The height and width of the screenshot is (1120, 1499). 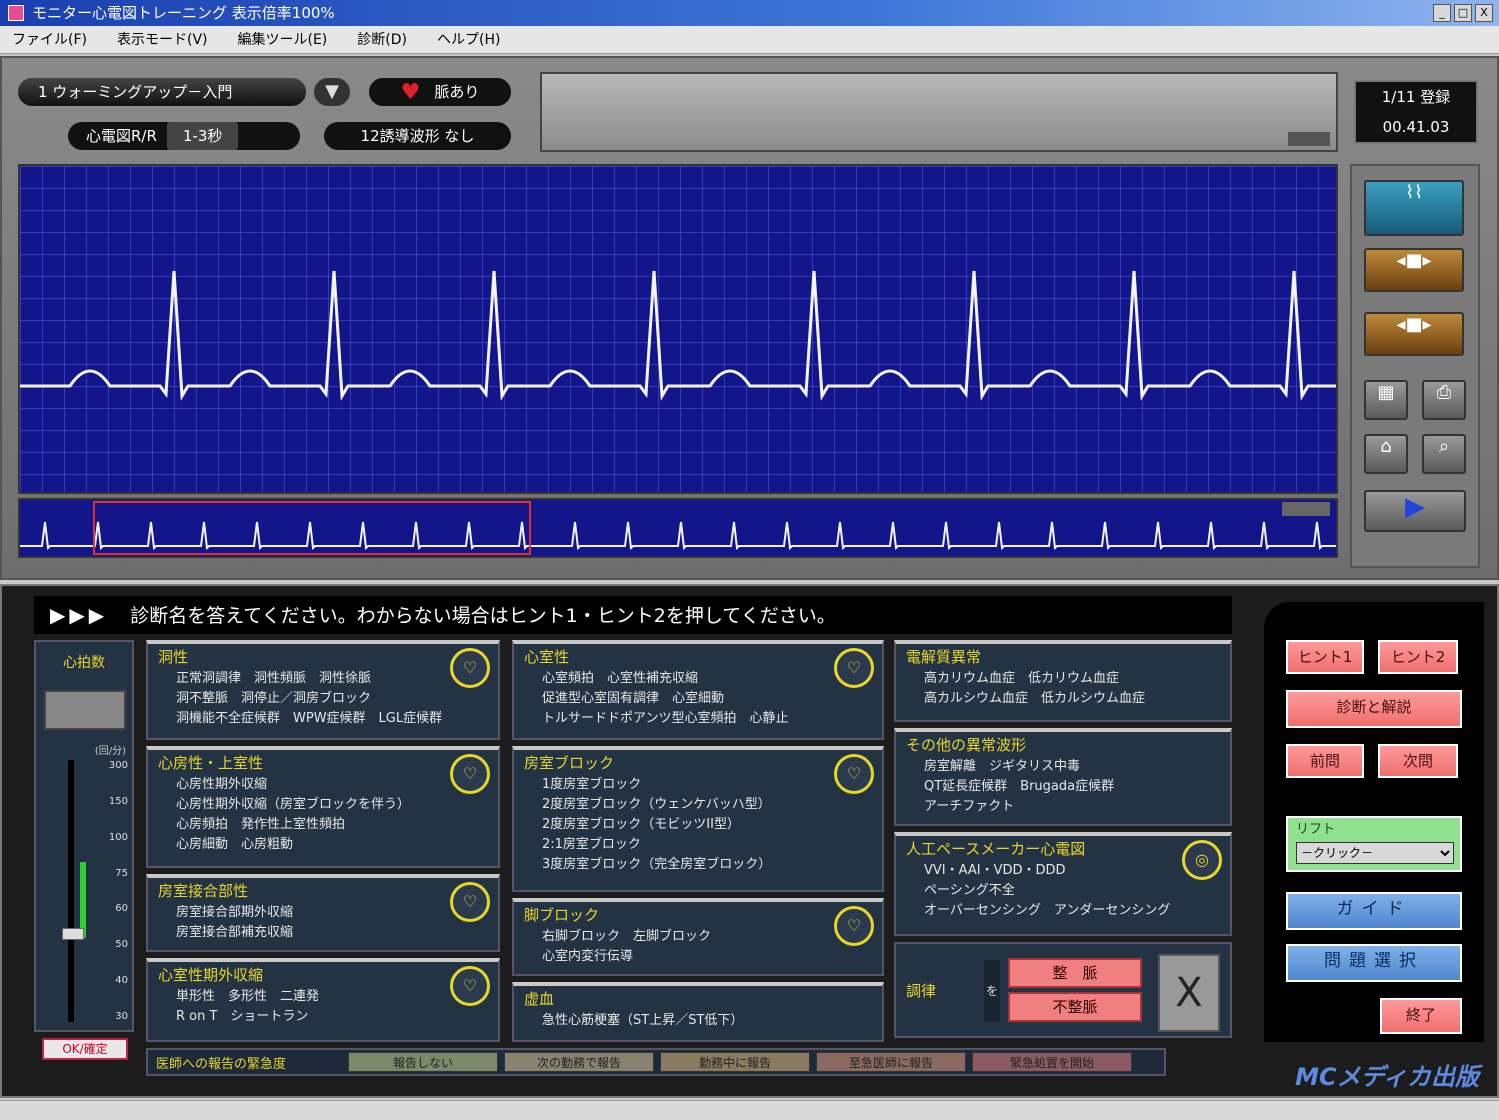 What do you see at coordinates (1063, 787) in the screenshot?
I see `category-item: QT延長症候群 Brugada症候群` at bounding box center [1063, 787].